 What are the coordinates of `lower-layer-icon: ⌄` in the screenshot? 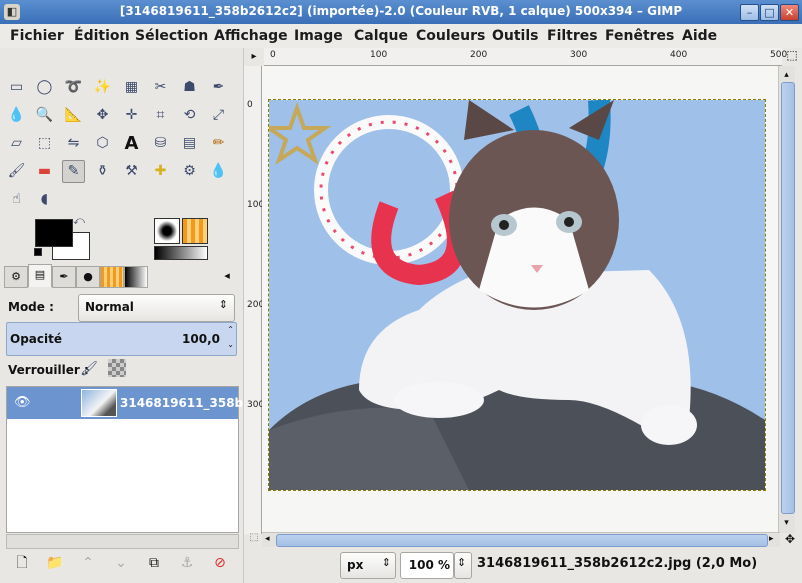 It's located at (121, 563).